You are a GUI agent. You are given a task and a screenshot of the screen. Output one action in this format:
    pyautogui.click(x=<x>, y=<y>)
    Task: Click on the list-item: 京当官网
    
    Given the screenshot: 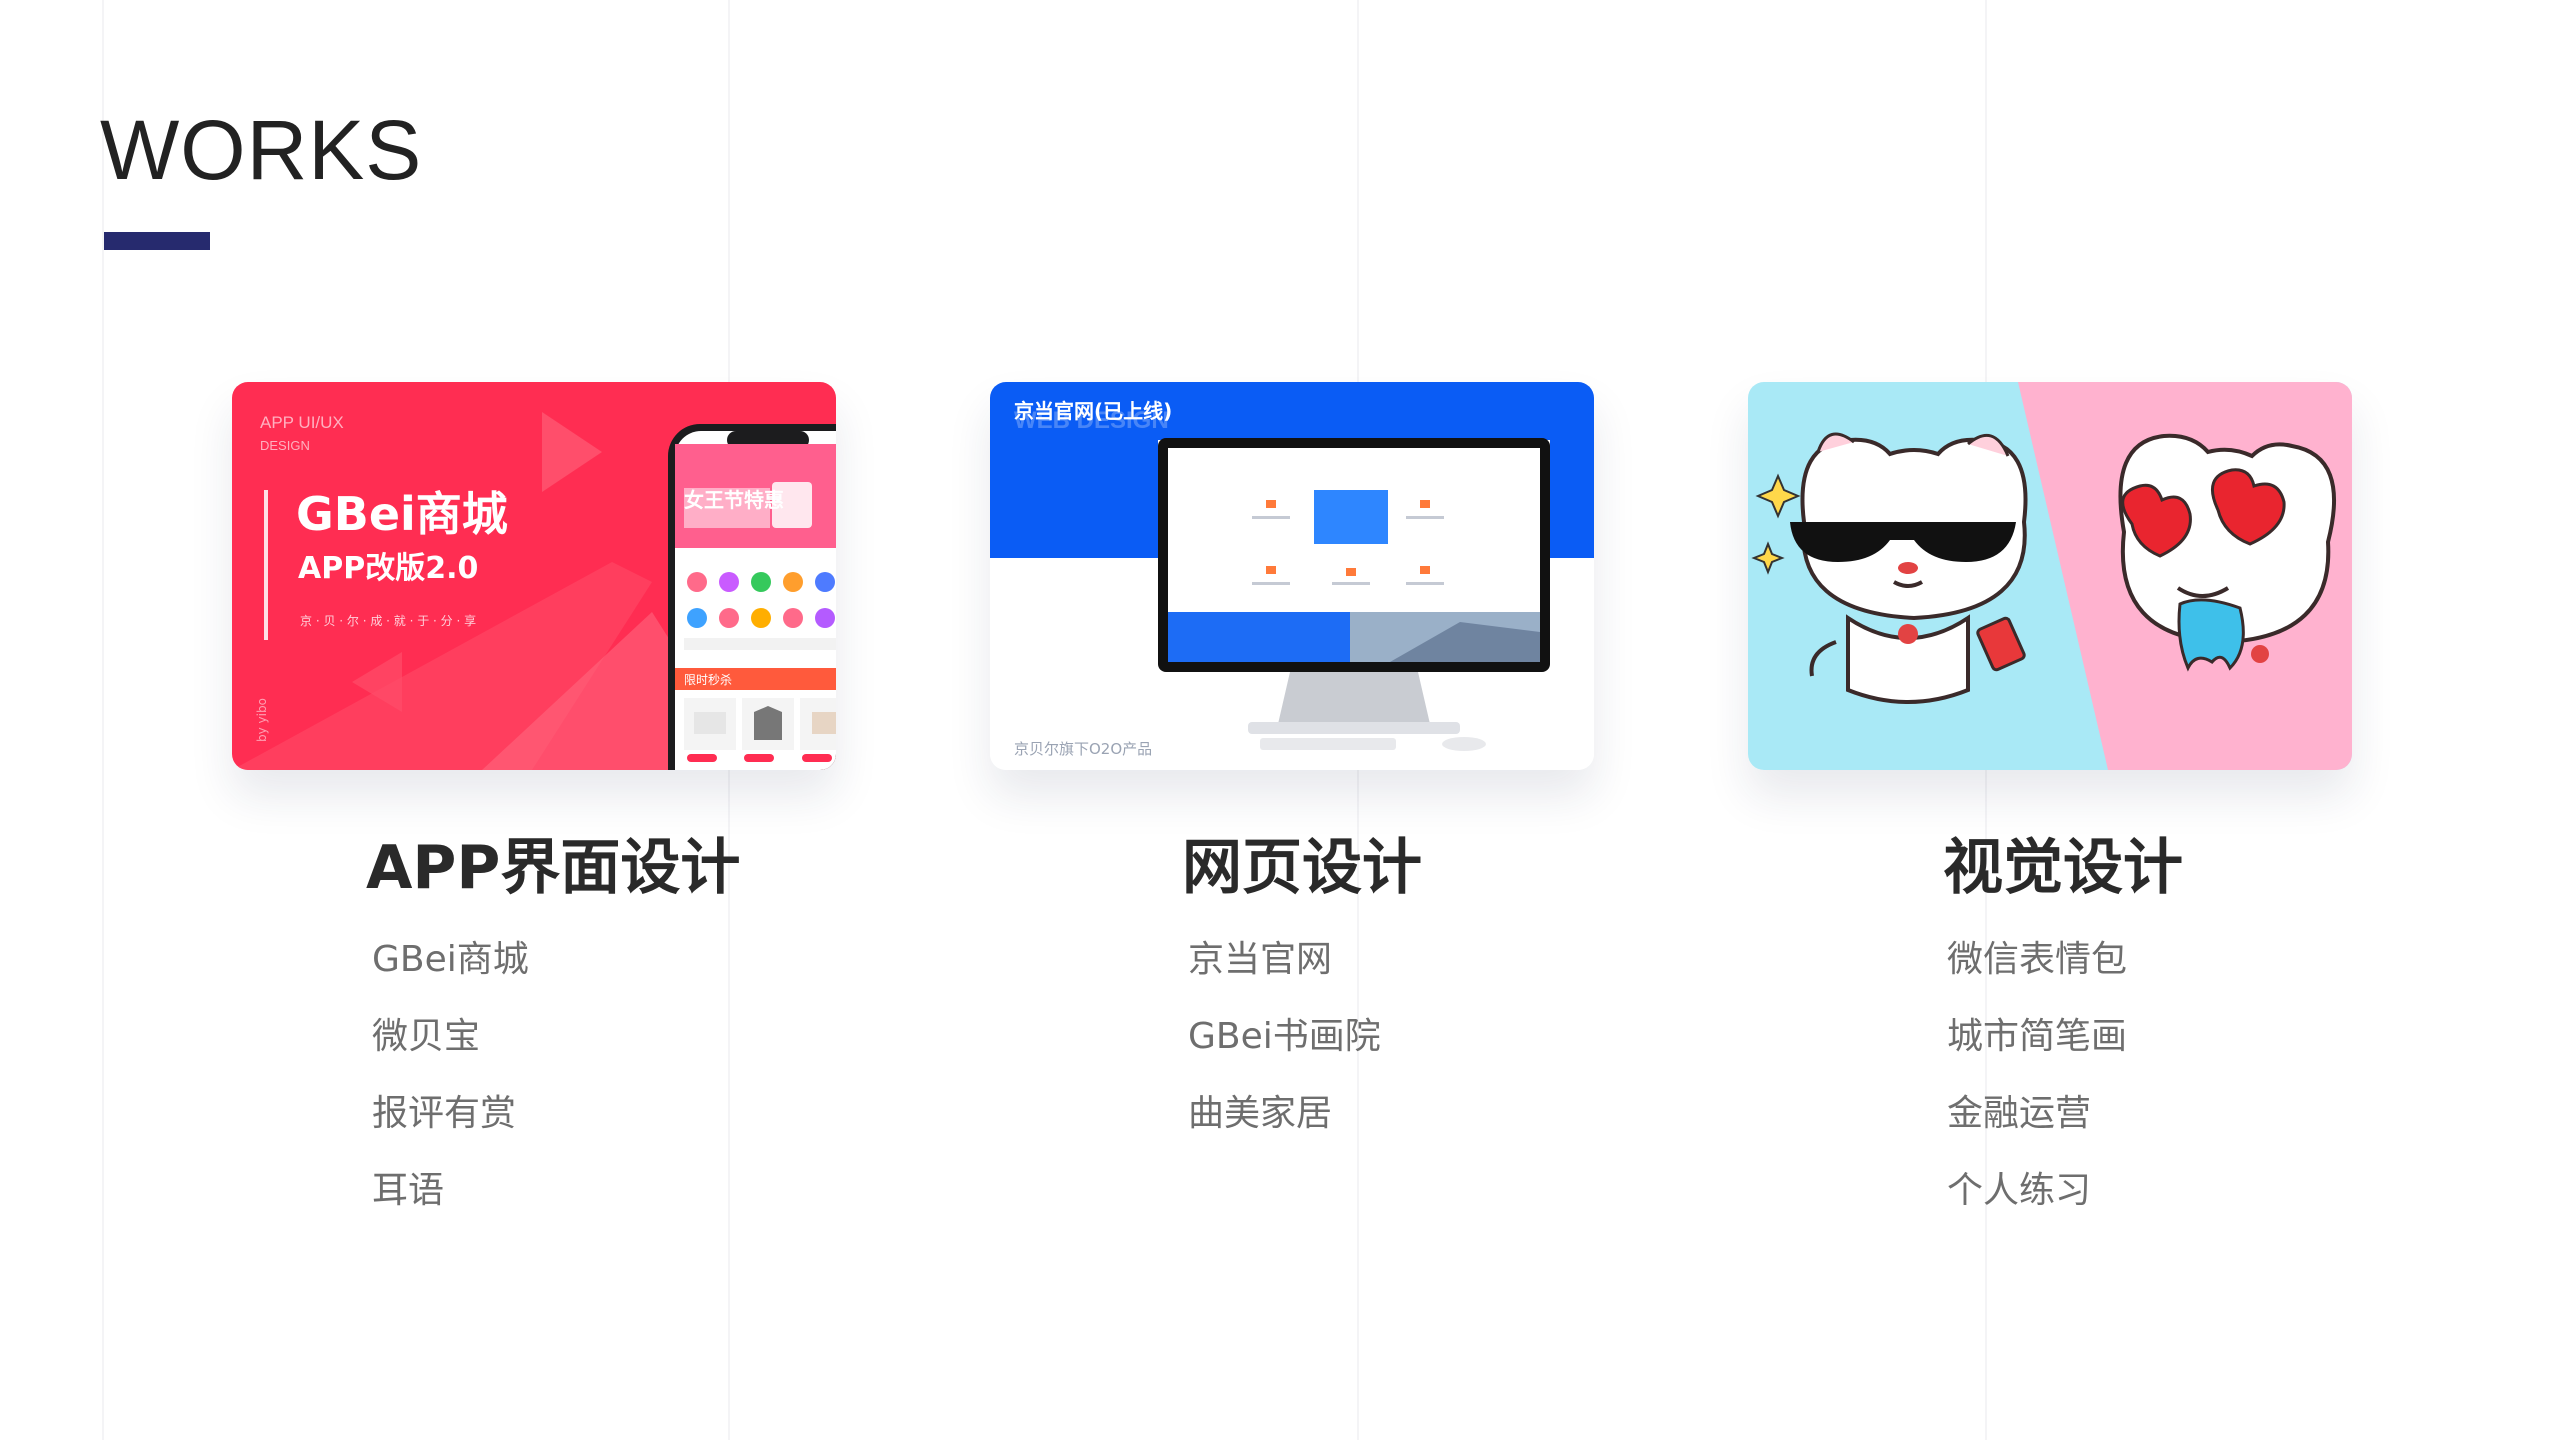 What is the action you would take?
    pyautogui.click(x=1284, y=976)
    